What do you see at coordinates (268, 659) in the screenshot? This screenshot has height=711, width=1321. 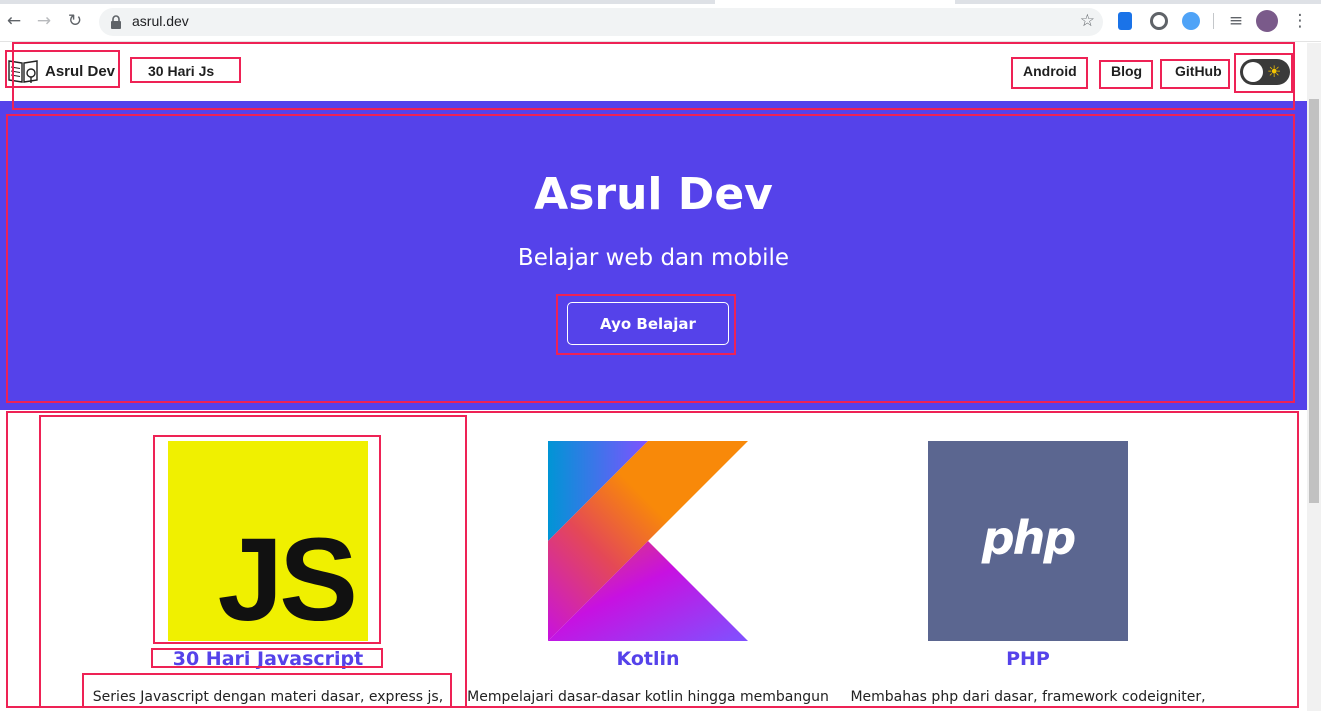 I see `card-title-javascript: 30 Hari Javascript` at bounding box center [268, 659].